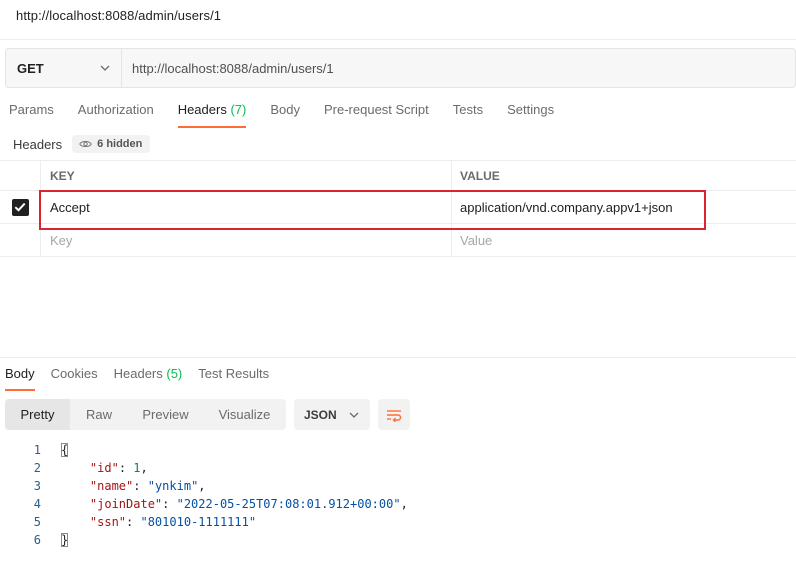  I want to click on close-brace: }, so click(65, 540).